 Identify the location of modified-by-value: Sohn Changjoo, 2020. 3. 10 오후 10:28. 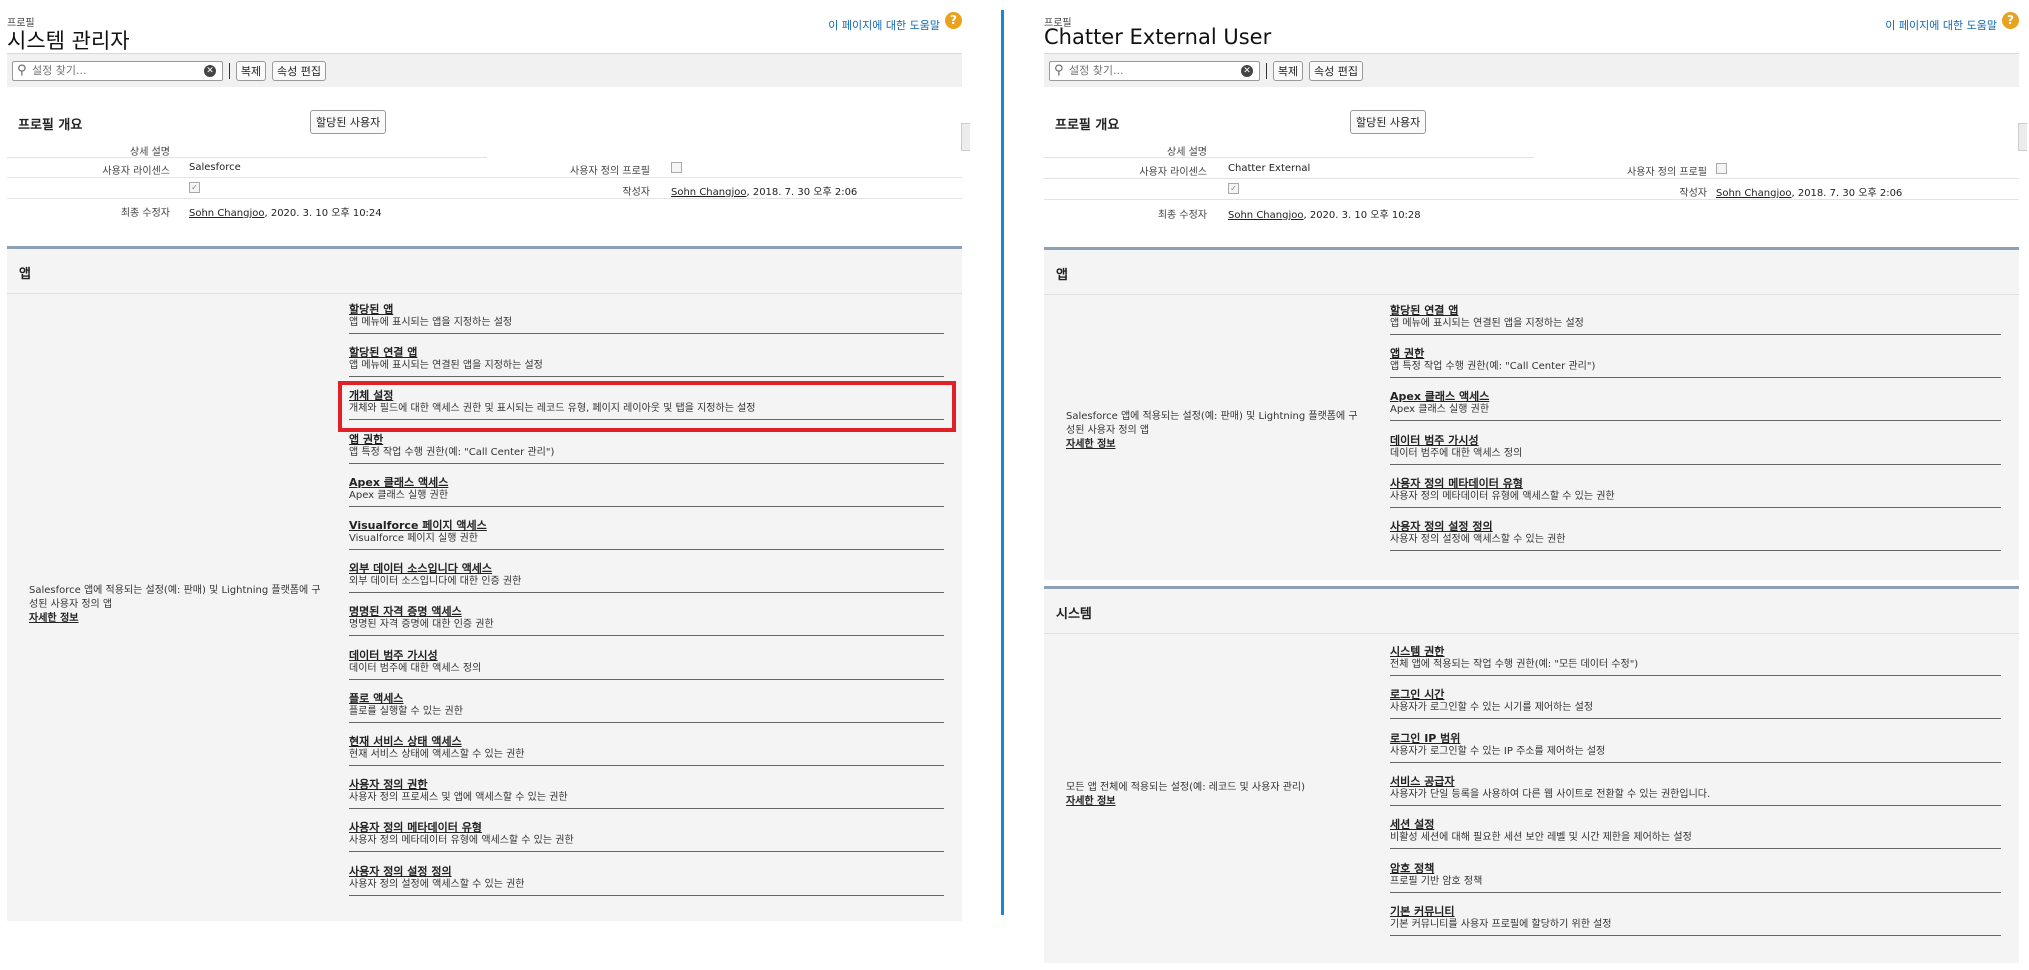
(1324, 215).